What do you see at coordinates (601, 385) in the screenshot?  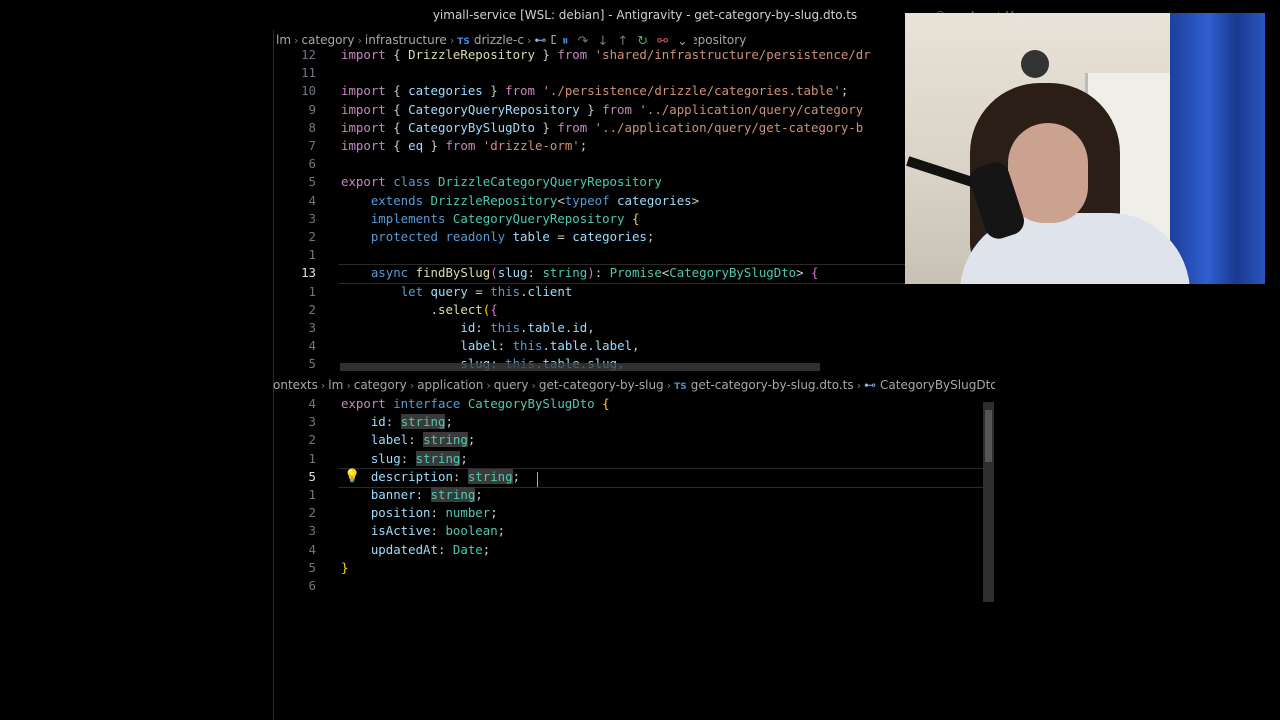 I see `breadcrumb-item: get-category-by-slug` at bounding box center [601, 385].